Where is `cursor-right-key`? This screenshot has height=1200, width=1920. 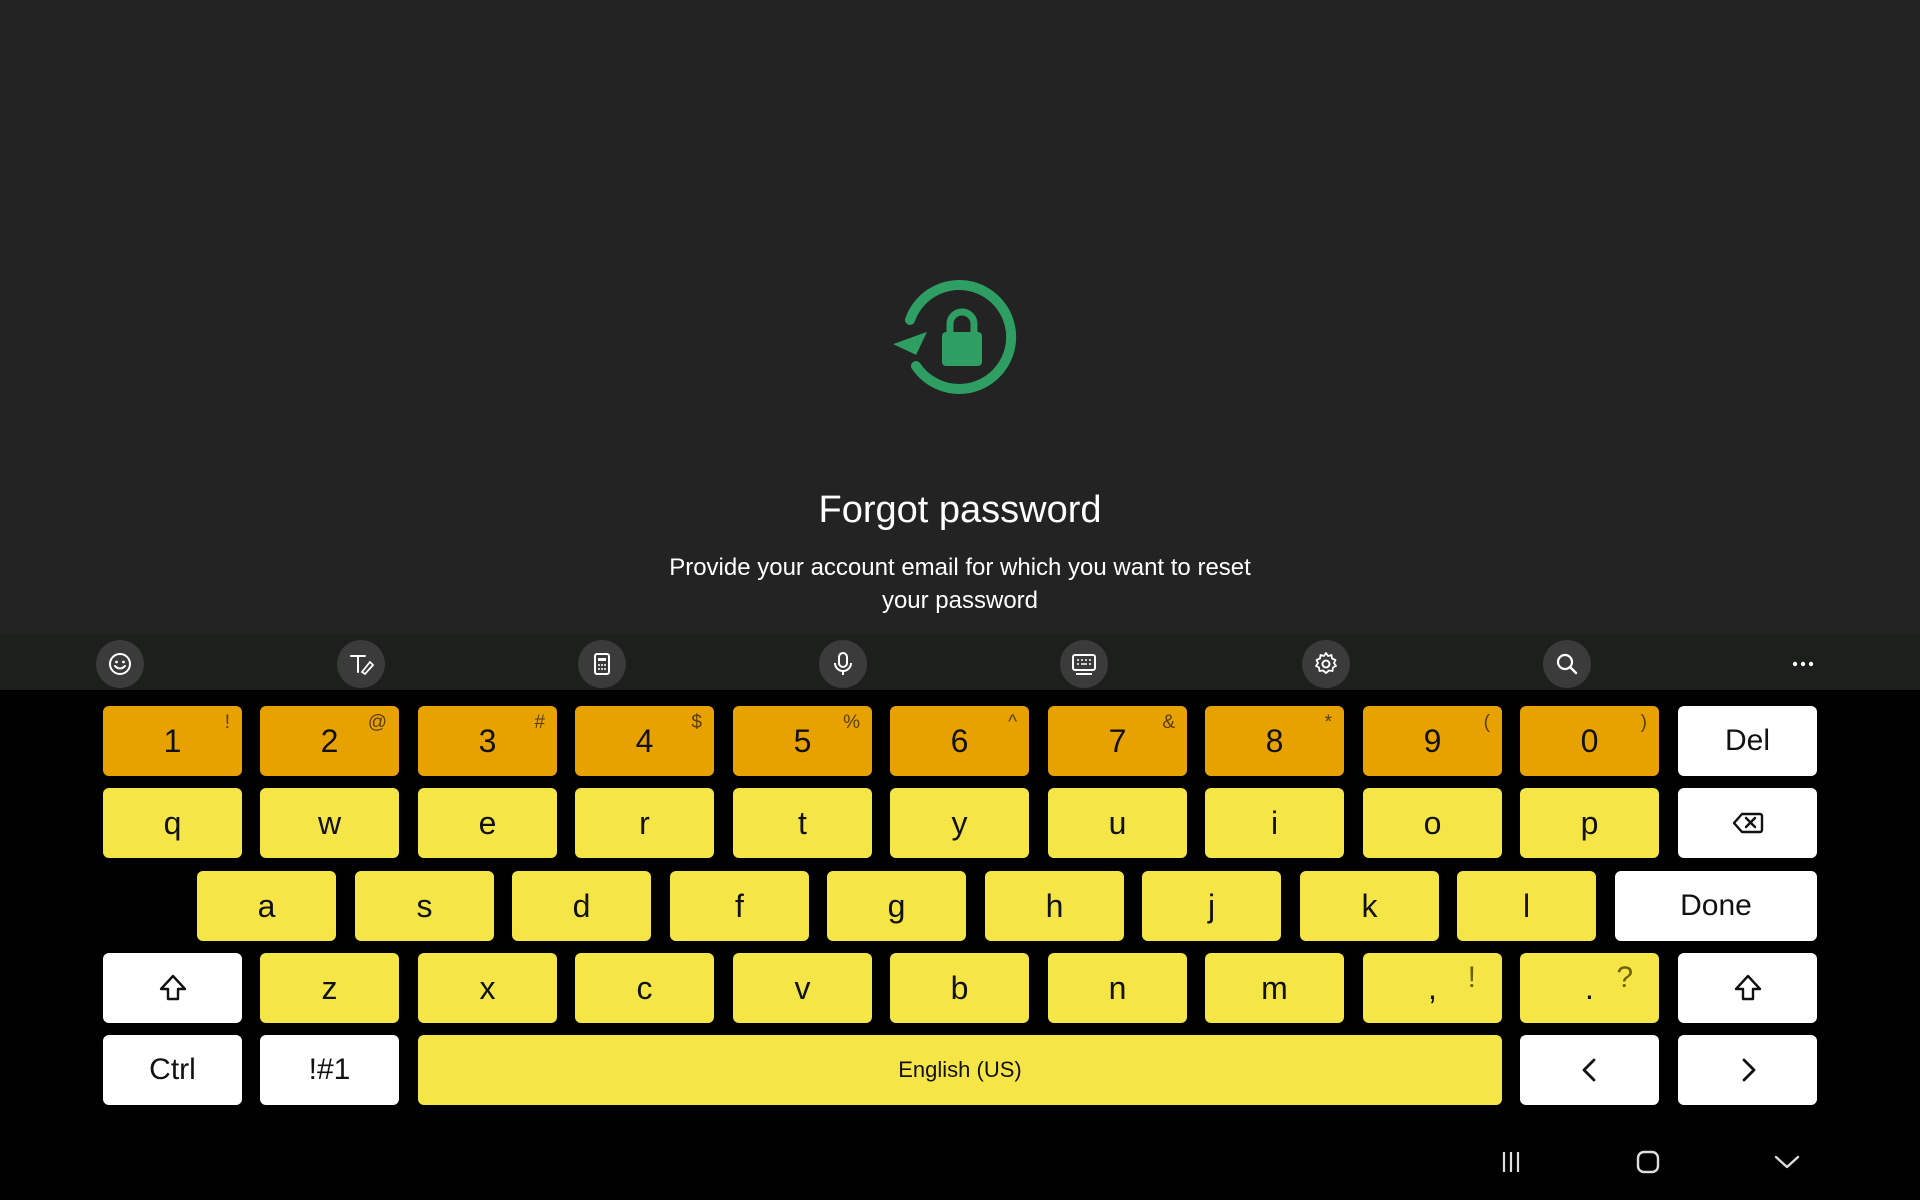 cursor-right-key is located at coordinates (1747, 1070).